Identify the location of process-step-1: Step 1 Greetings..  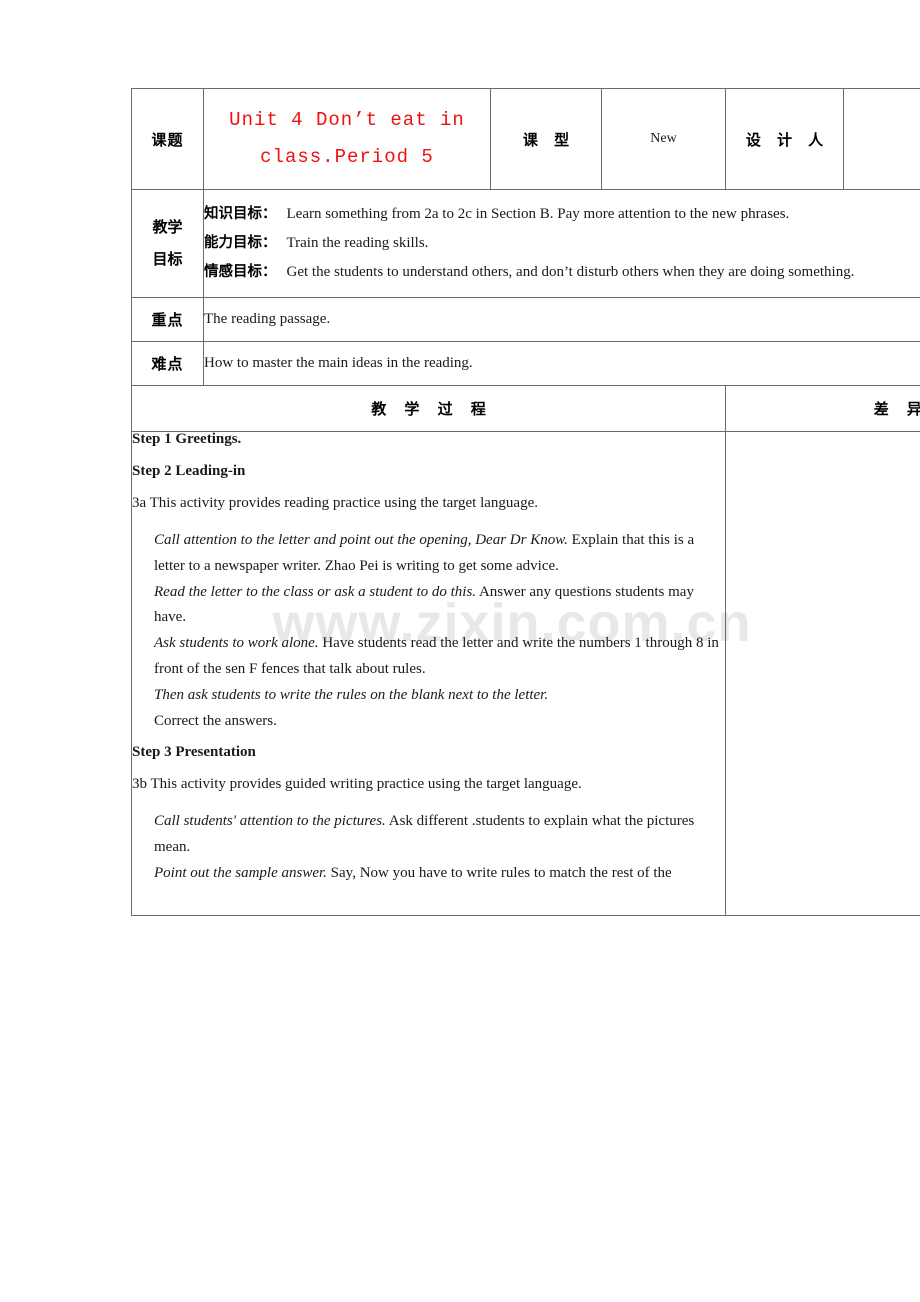
(187, 439).